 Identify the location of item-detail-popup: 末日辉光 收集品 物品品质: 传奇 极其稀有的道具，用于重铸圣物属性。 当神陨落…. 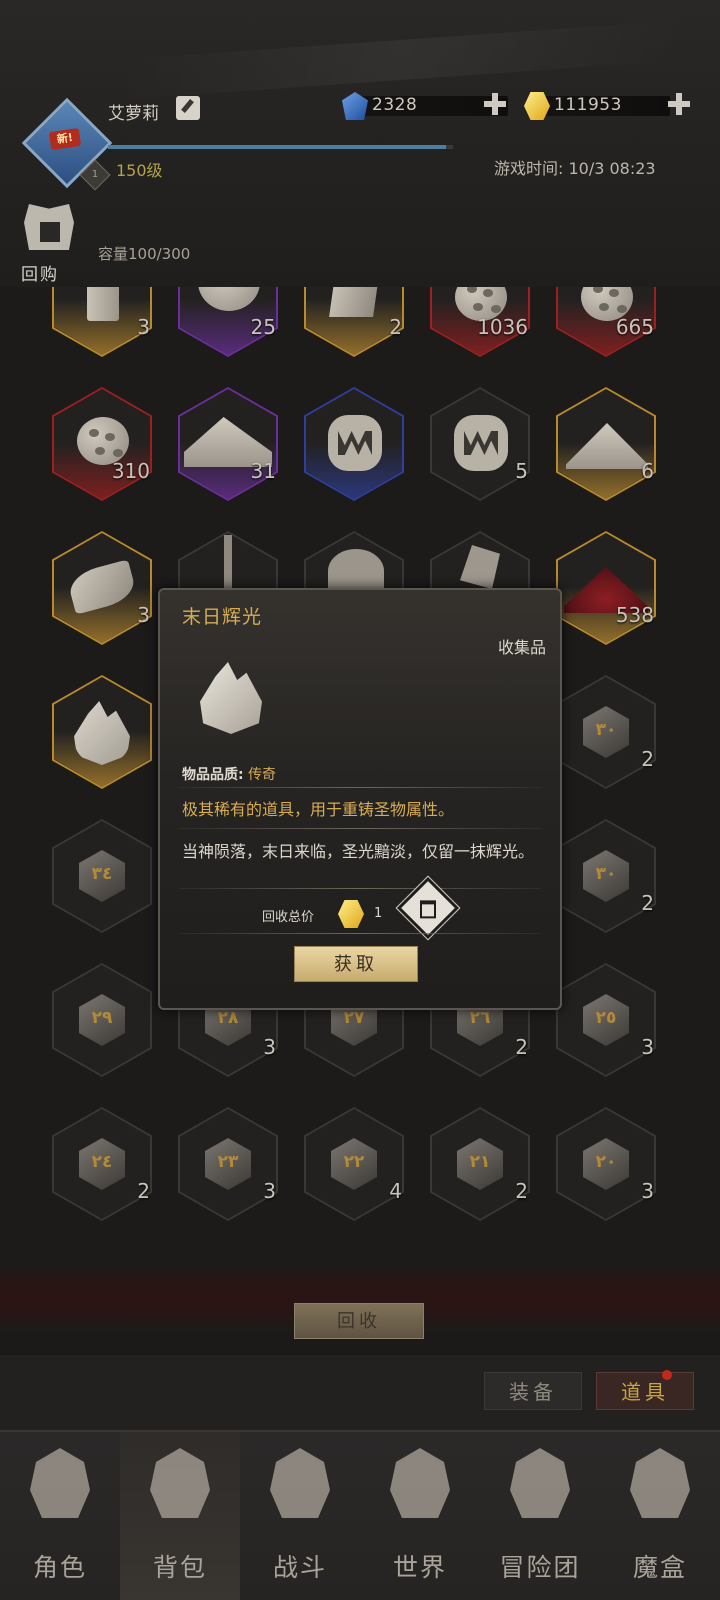
(360, 799).